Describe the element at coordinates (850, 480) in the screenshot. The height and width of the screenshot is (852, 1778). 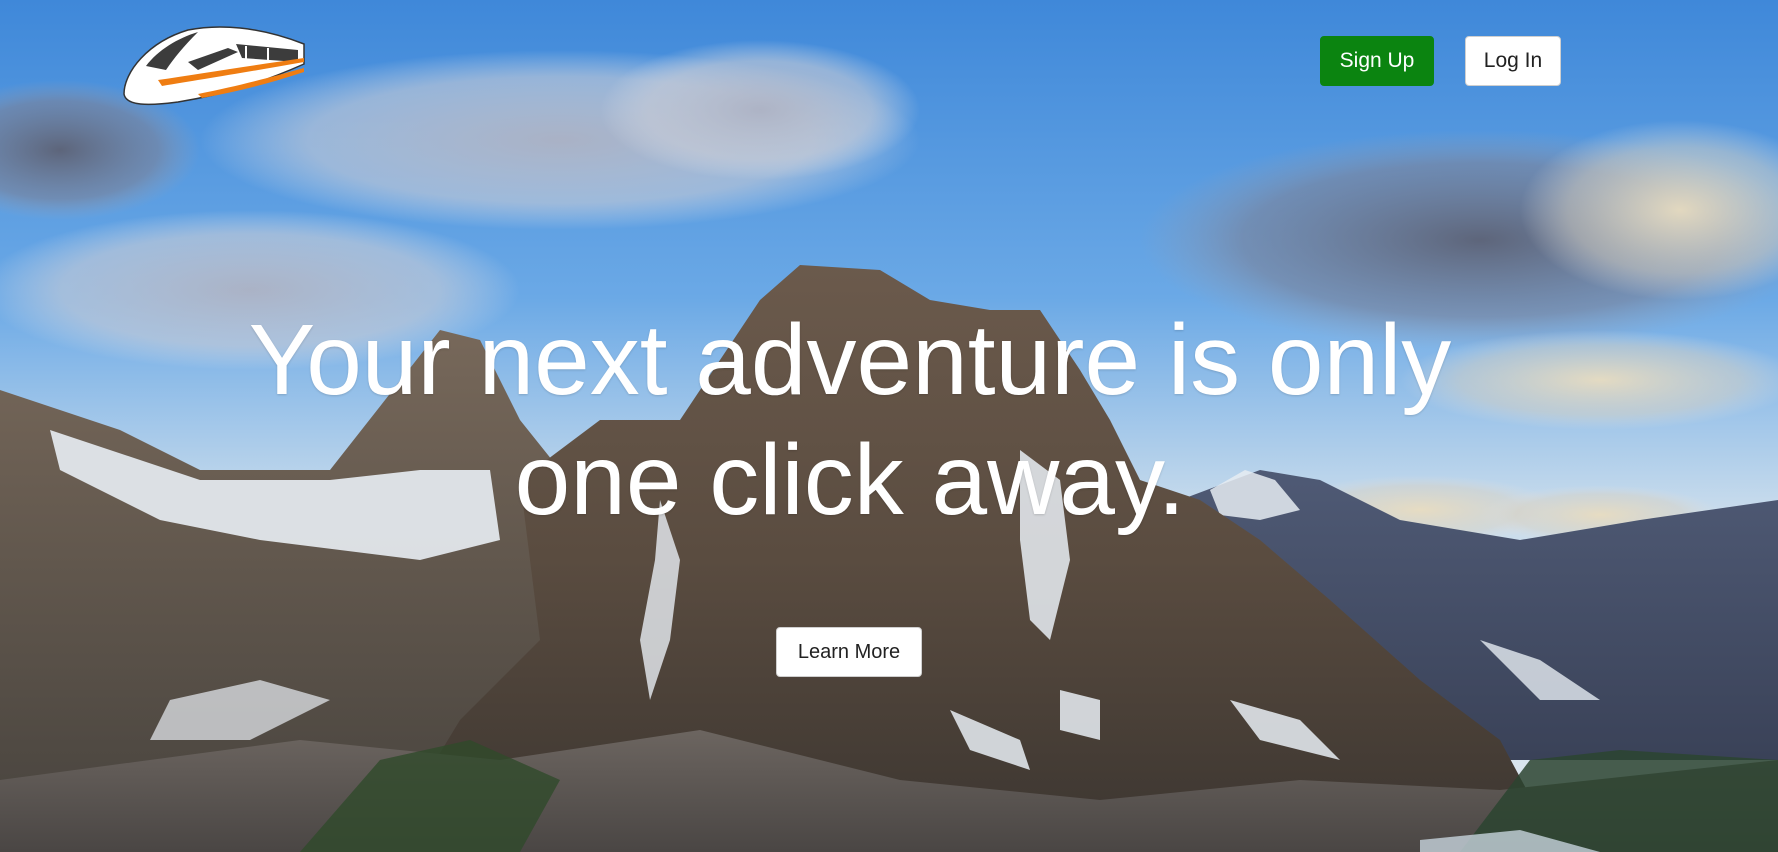
I see `hero-headline-line2: one click away.` at that location.